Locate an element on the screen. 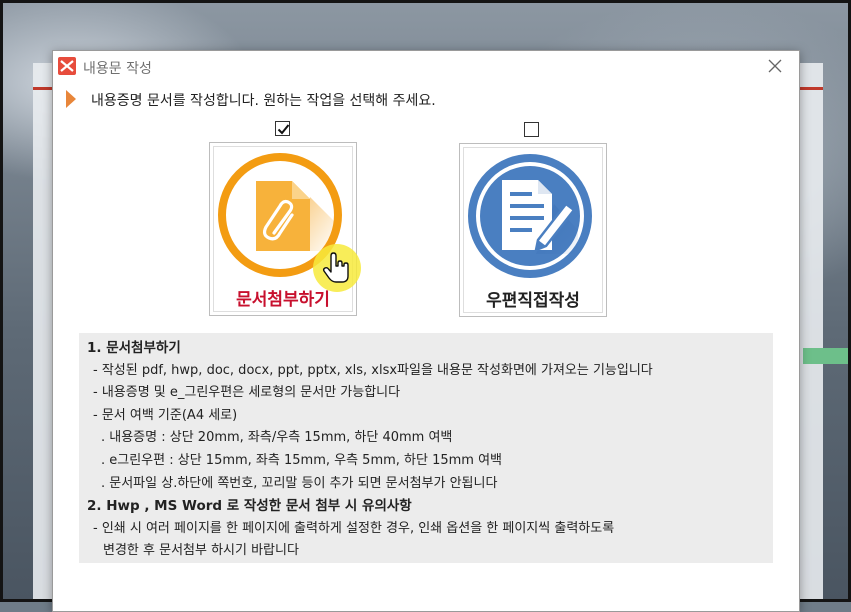 The height and width of the screenshot is (612, 851). hand-pointer-icon is located at coordinates (337, 268).